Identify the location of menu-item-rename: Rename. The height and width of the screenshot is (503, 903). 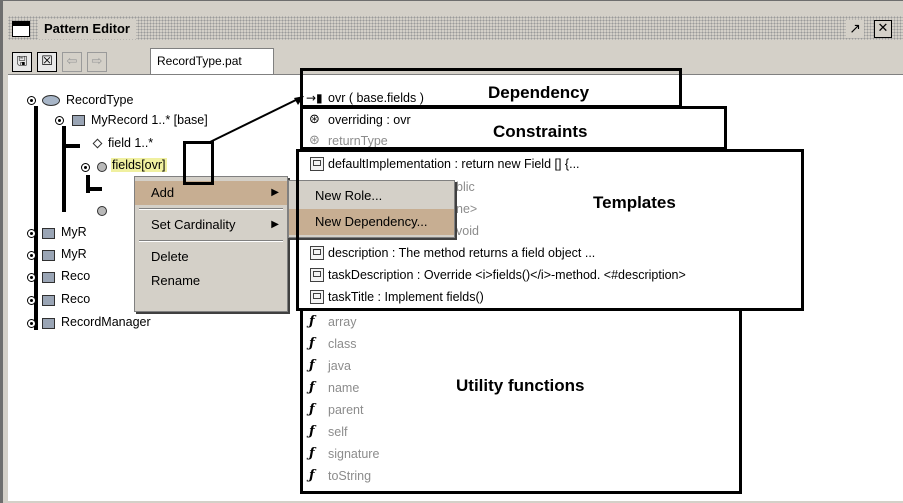
(211, 281).